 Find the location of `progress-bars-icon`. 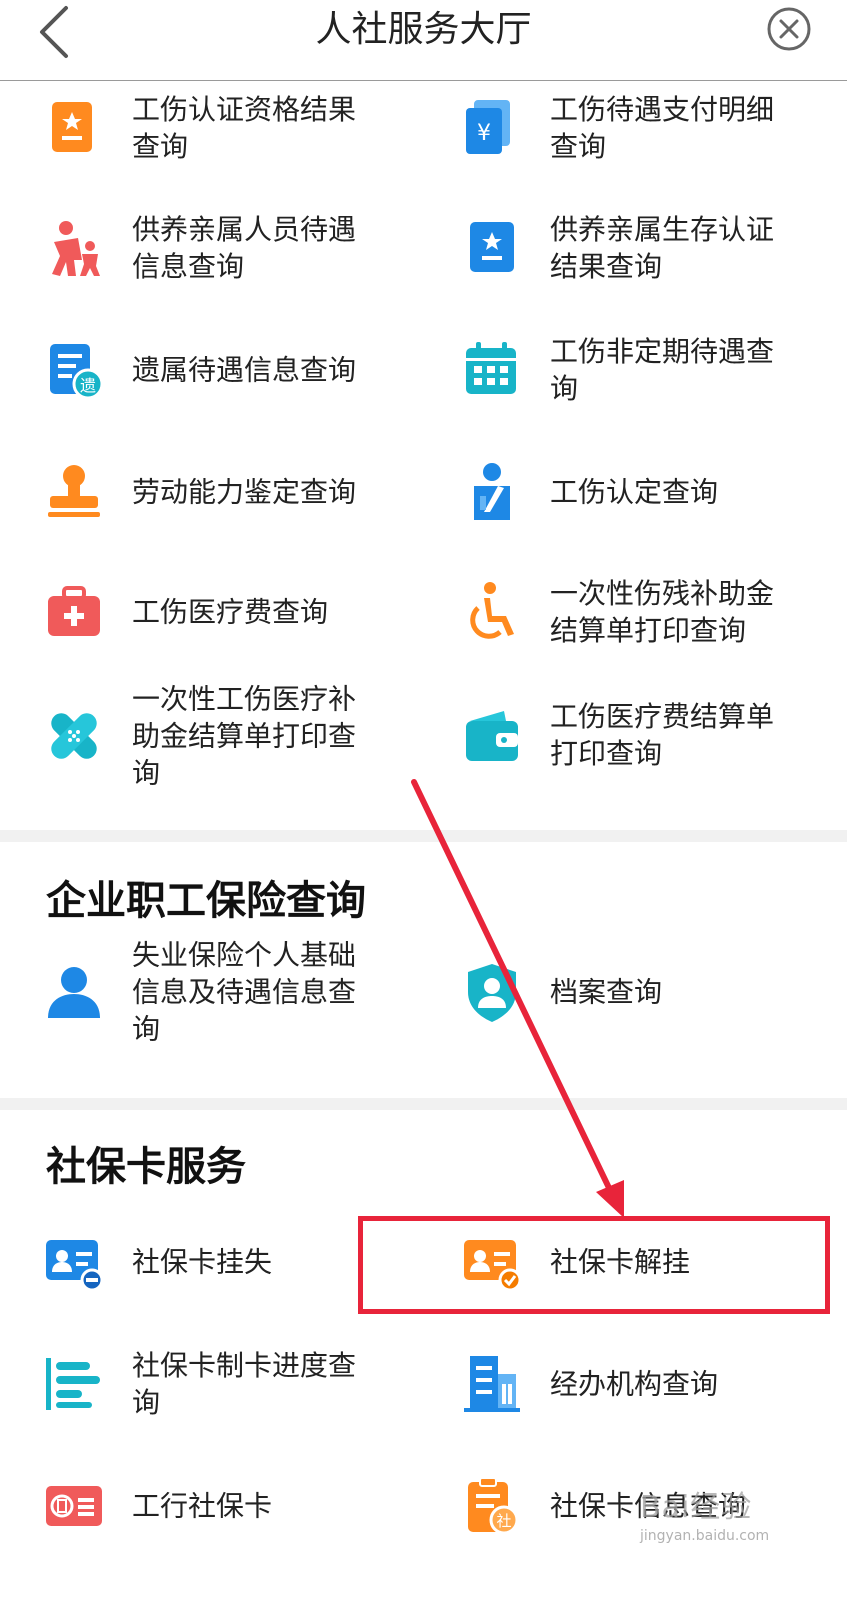

progress-bars-icon is located at coordinates (74, 1384).